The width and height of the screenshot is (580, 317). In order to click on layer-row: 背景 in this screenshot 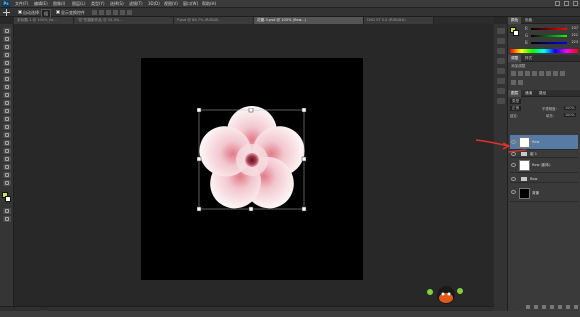, I will do `click(544, 193)`.